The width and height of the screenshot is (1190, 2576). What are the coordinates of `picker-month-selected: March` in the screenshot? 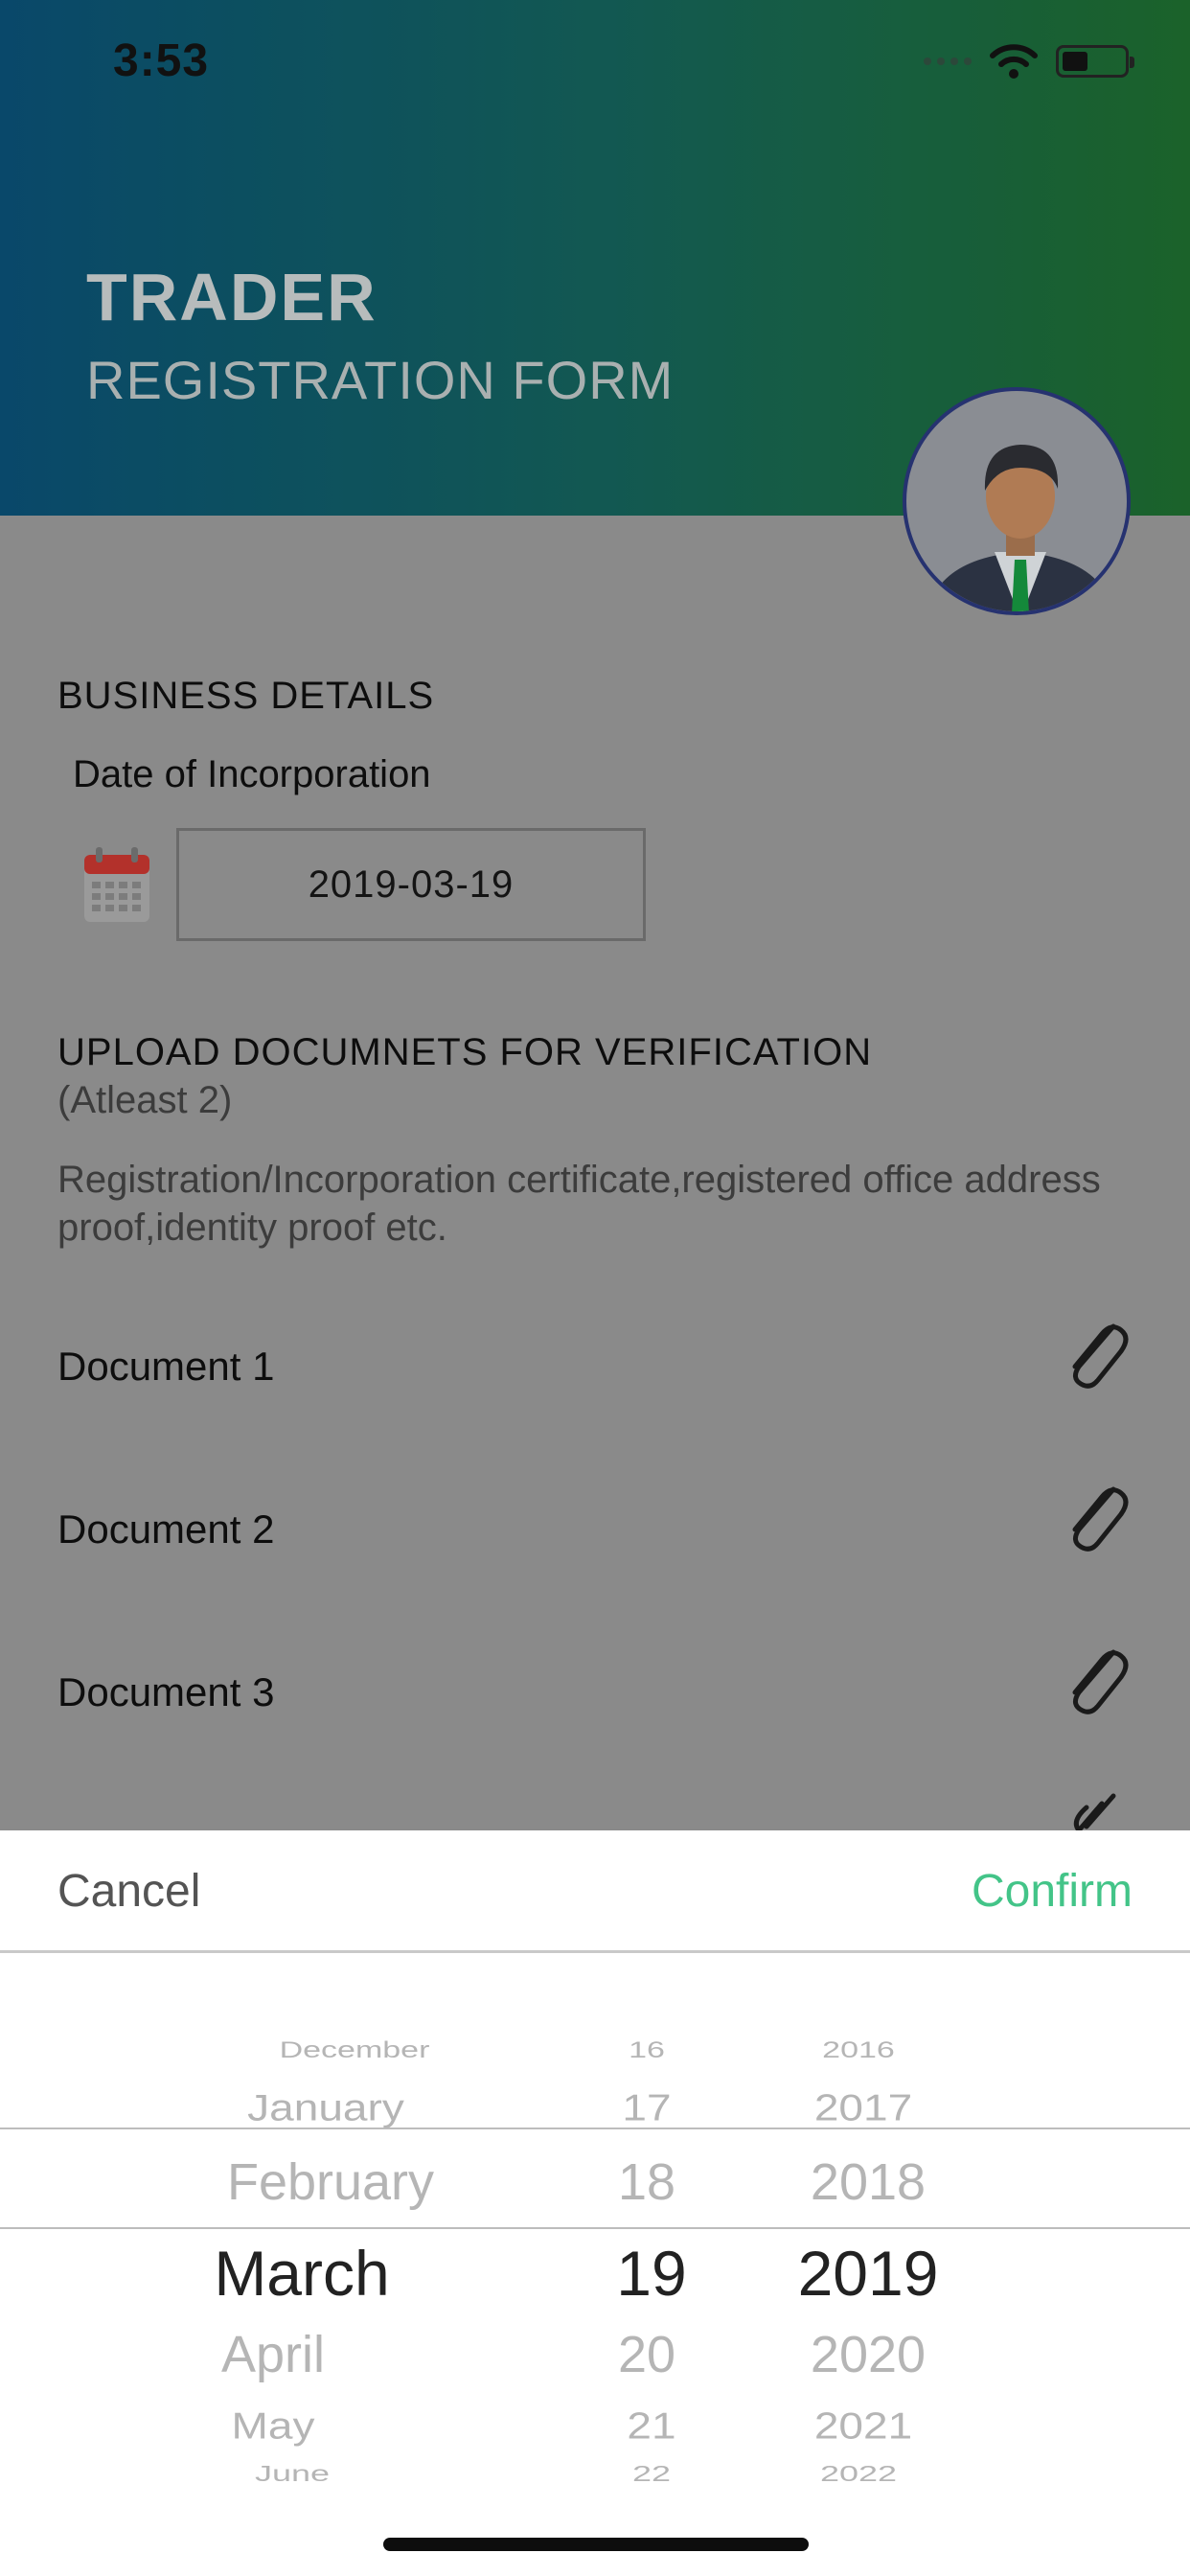 It's located at (302, 2273).